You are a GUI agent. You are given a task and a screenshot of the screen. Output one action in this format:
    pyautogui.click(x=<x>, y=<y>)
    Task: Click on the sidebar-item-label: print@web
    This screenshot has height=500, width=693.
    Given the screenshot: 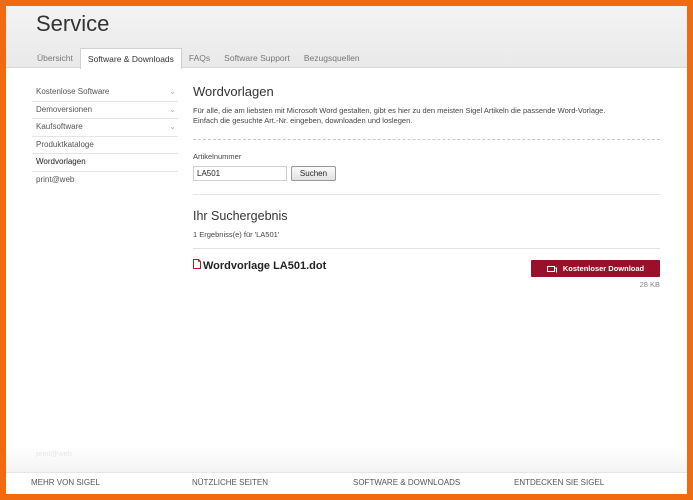 What is the action you would take?
    pyautogui.click(x=55, y=179)
    